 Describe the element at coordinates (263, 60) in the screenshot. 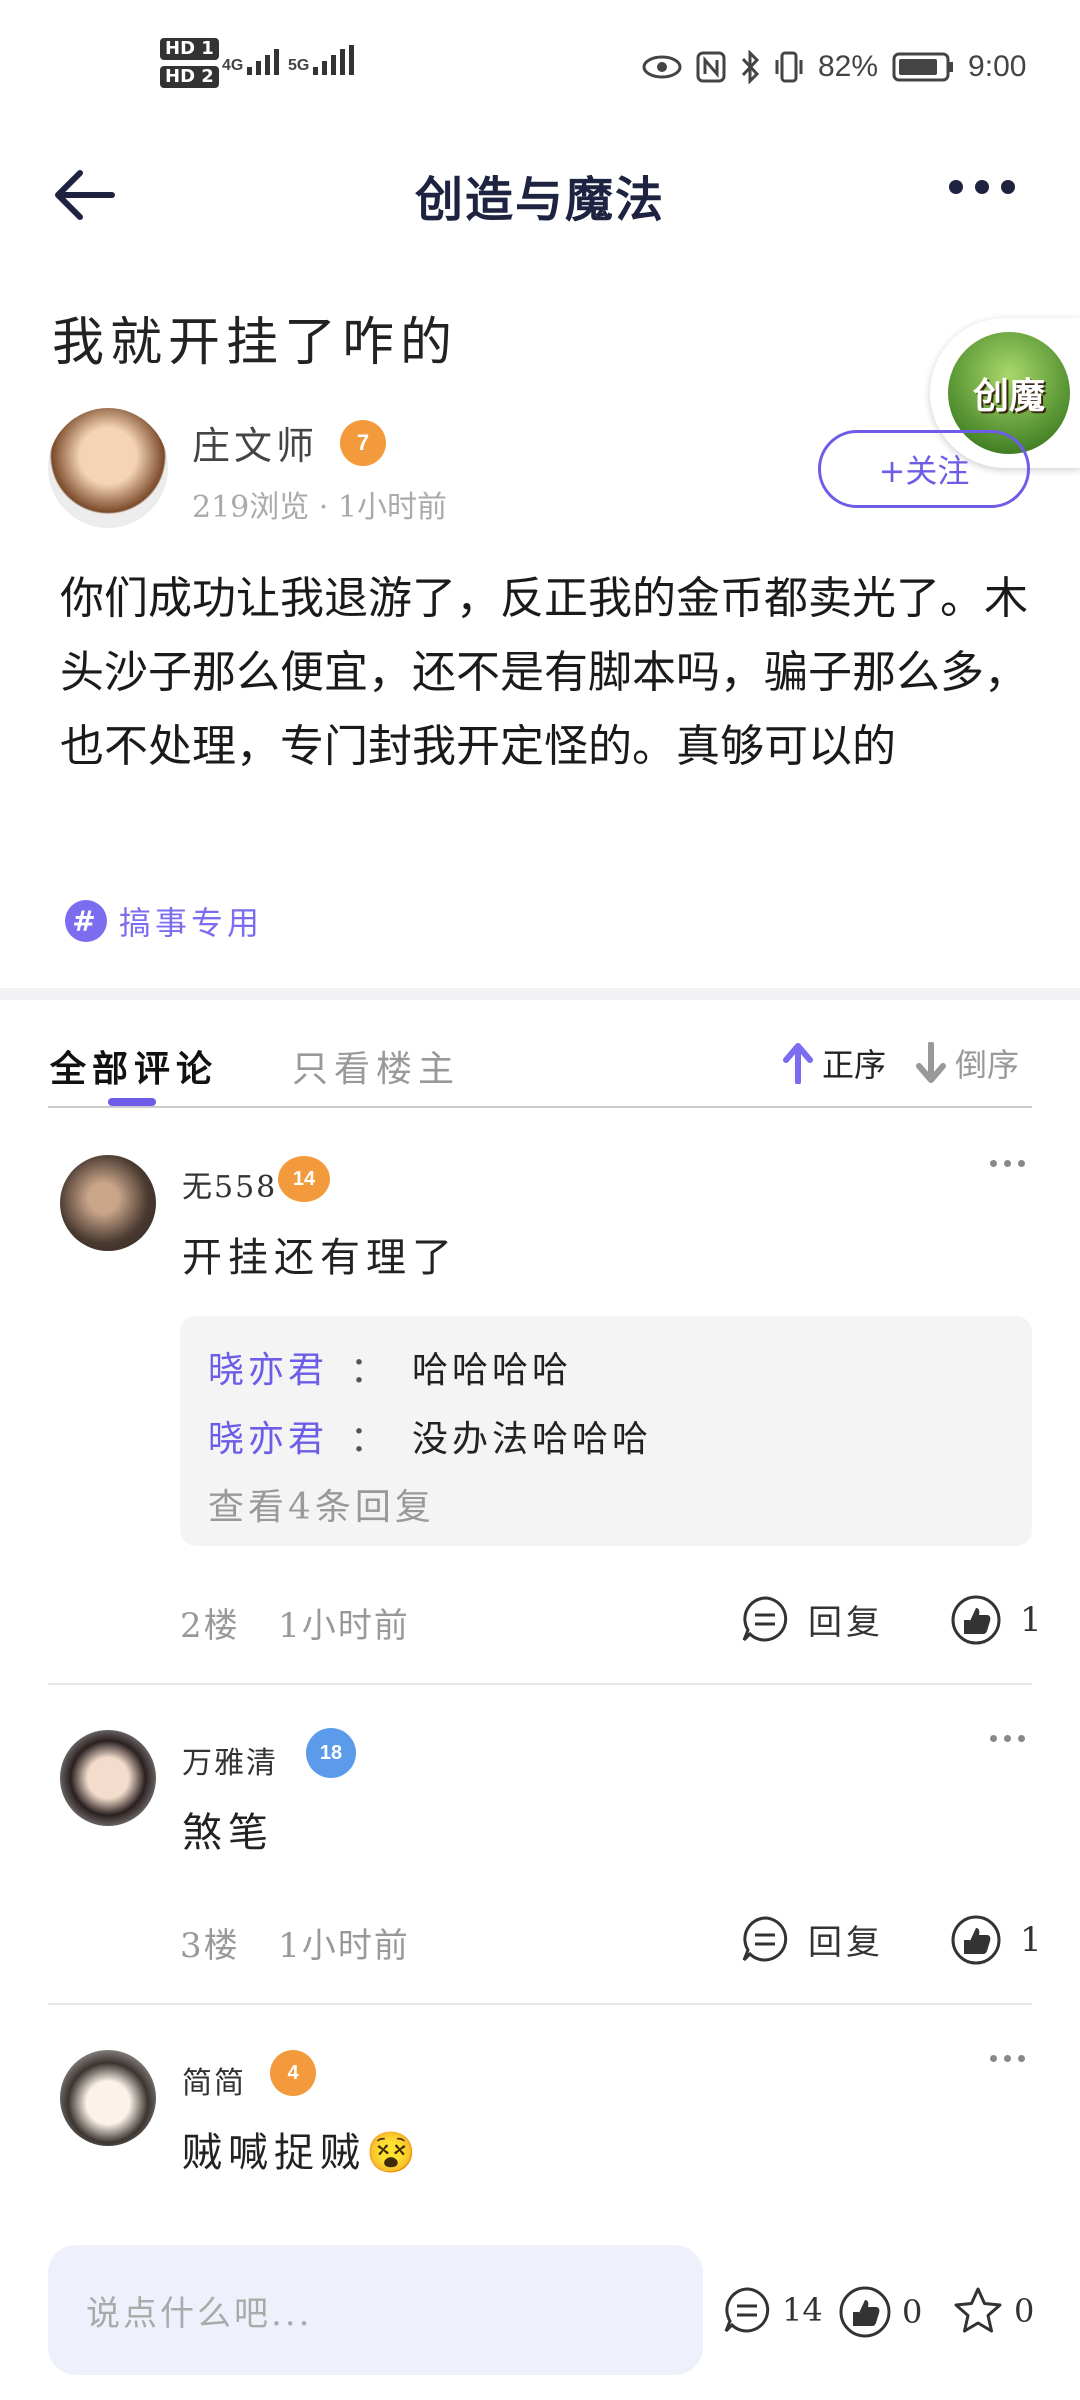

I see `signal1-icon` at that location.